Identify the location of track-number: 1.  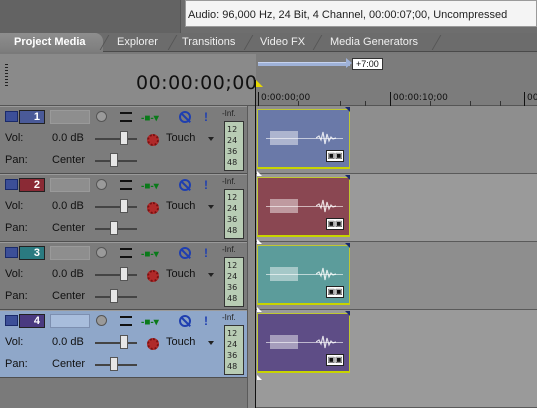
(32, 117).